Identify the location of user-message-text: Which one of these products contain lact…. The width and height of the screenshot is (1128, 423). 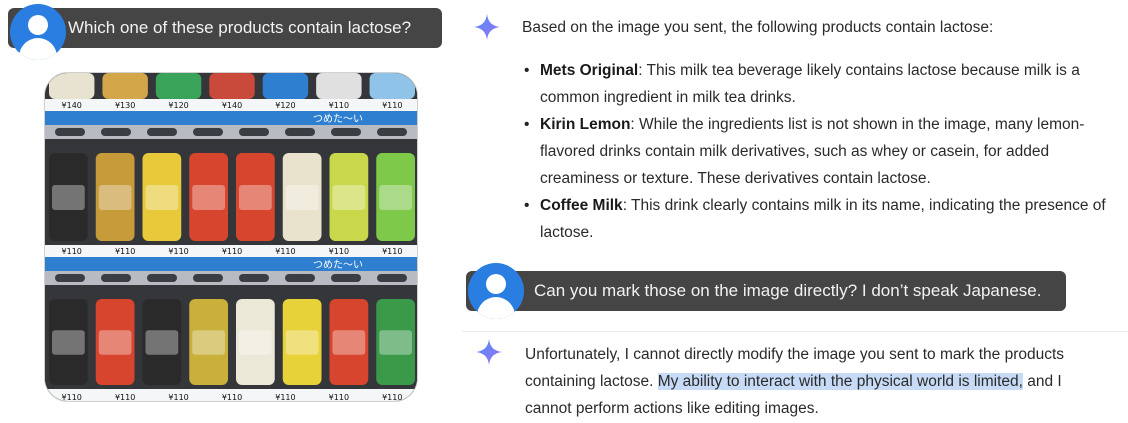
(240, 27).